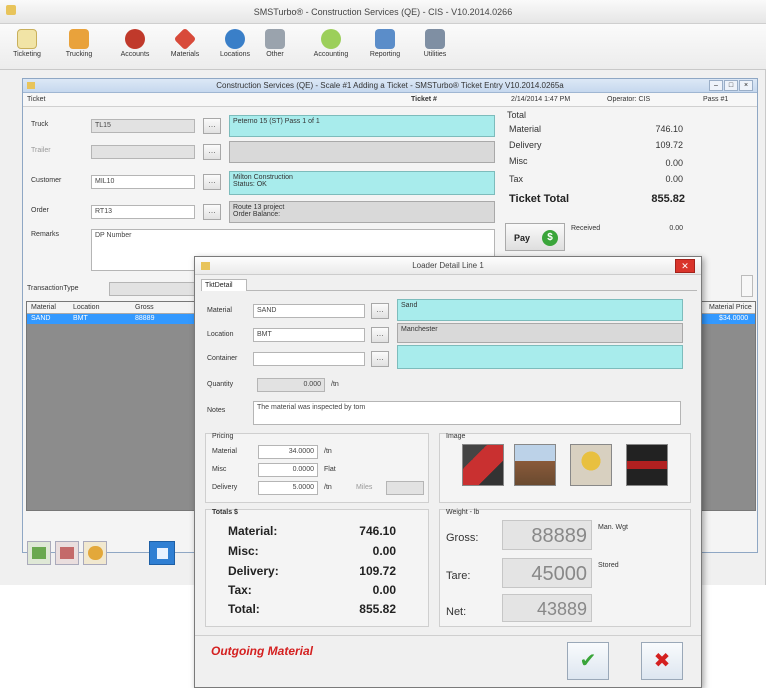  What do you see at coordinates (565, 468) in the screenshot?
I see `image-group: Image` at bounding box center [565, 468].